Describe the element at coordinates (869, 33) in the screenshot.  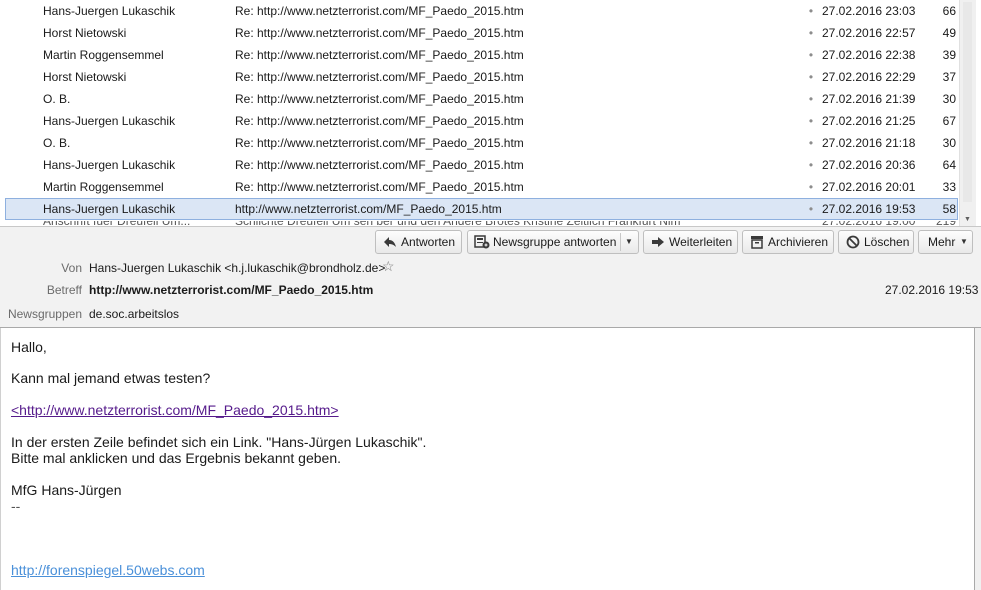
I see `message-date: 27.02.2016 22:57` at that location.